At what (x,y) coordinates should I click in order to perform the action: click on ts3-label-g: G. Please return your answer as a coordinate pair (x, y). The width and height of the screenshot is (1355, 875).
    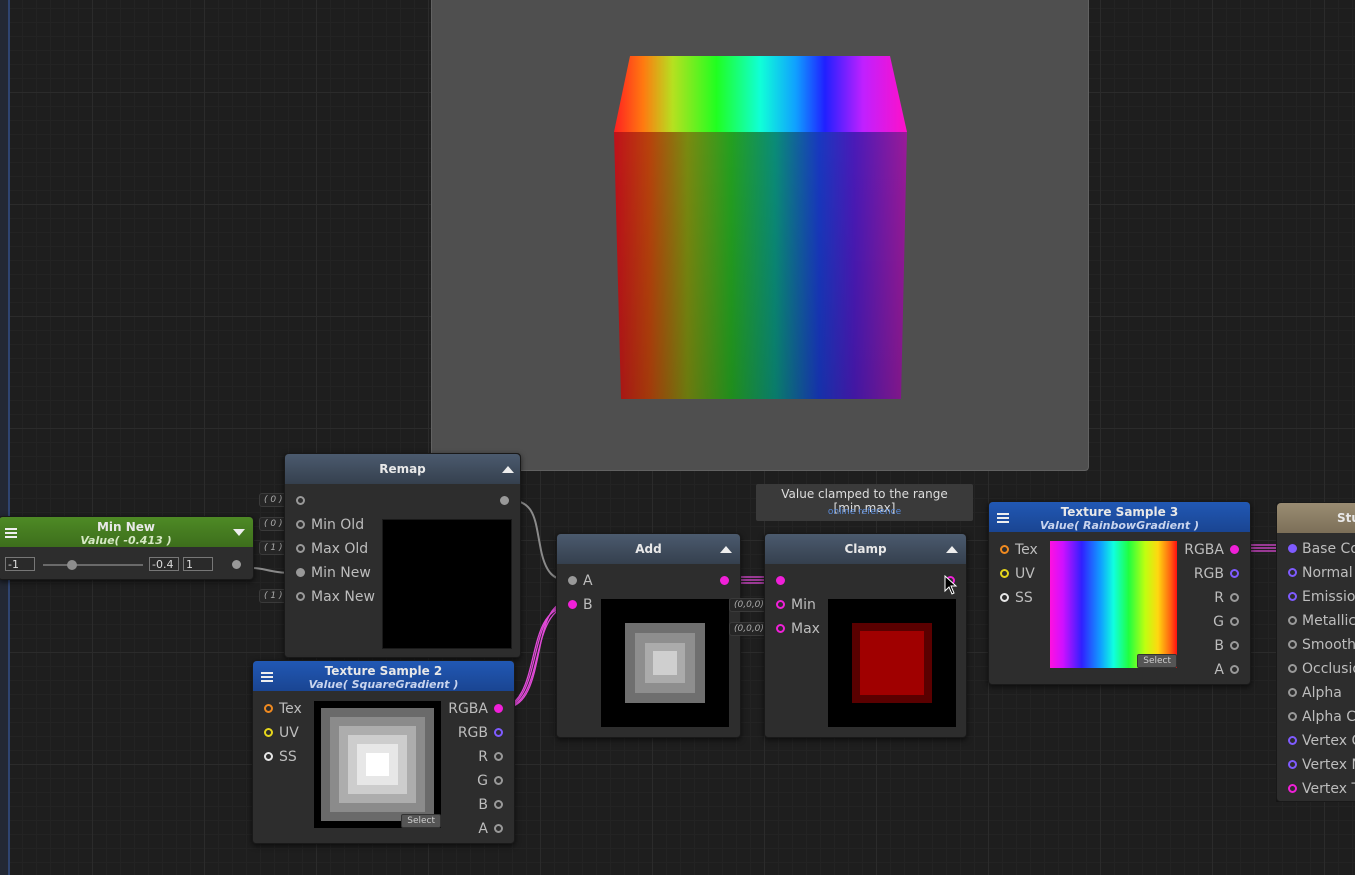
    Looking at the image, I should click on (1218, 622).